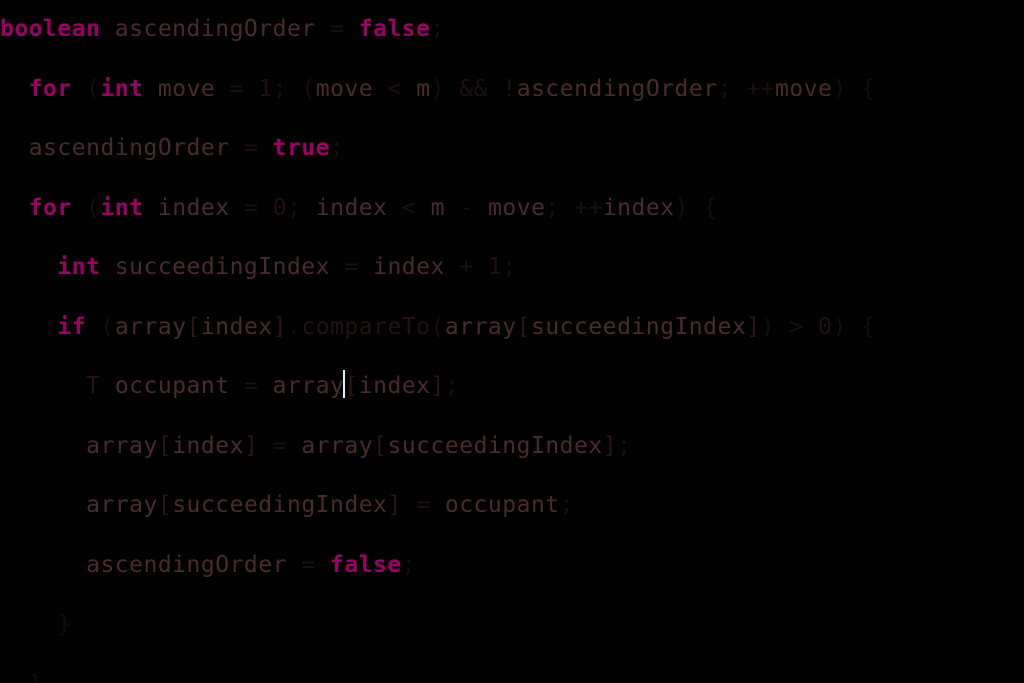  I want to click on code-token-keyword: false, so click(394, 29).